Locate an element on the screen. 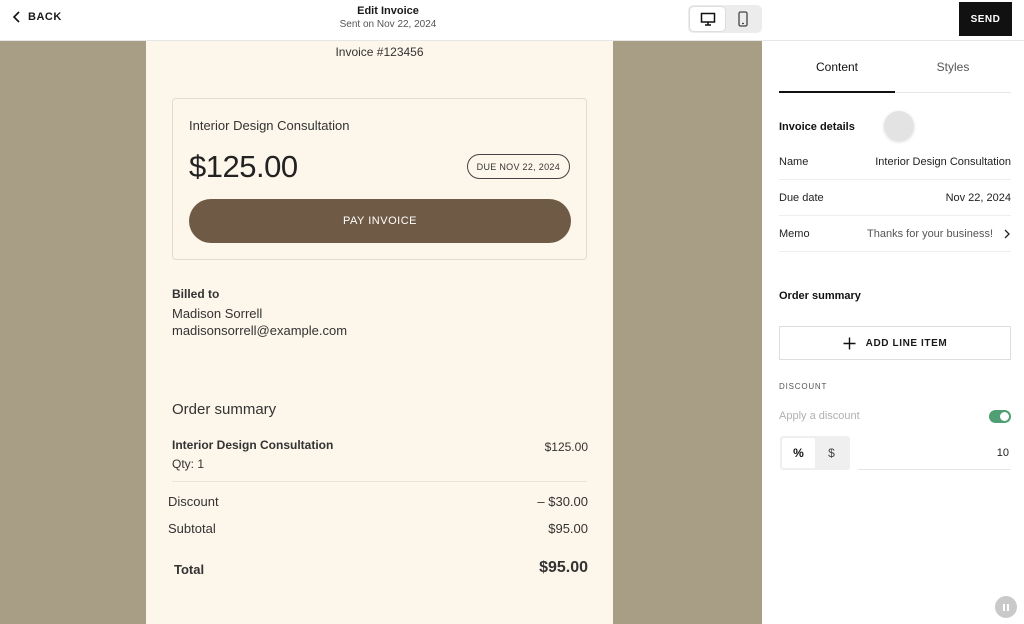 This screenshot has width=1024, height=624. apply-discount-label: Apply a discount is located at coordinates (819, 416).